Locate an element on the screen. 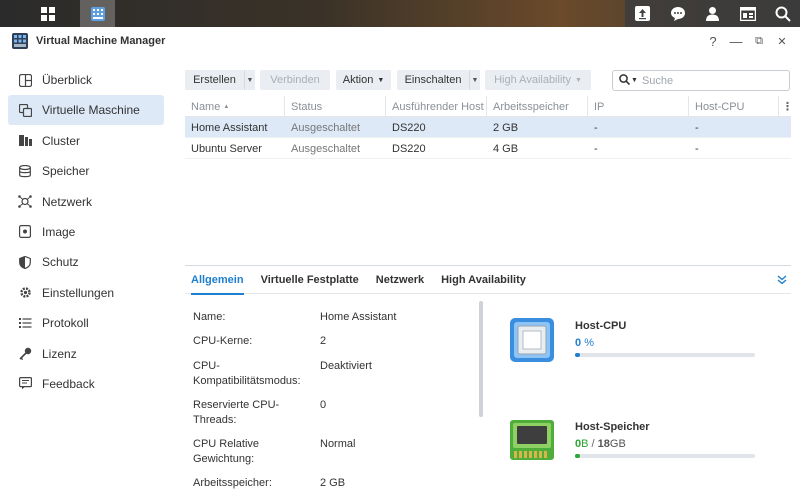  chat-icon is located at coordinates (677, 13).